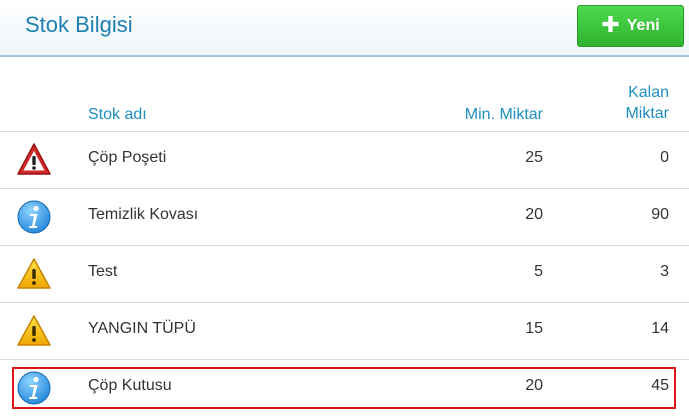 This screenshot has height=418, width=689. Describe the element at coordinates (647, 113) in the screenshot. I see `column-header-remaining-line2: Miktar` at that location.